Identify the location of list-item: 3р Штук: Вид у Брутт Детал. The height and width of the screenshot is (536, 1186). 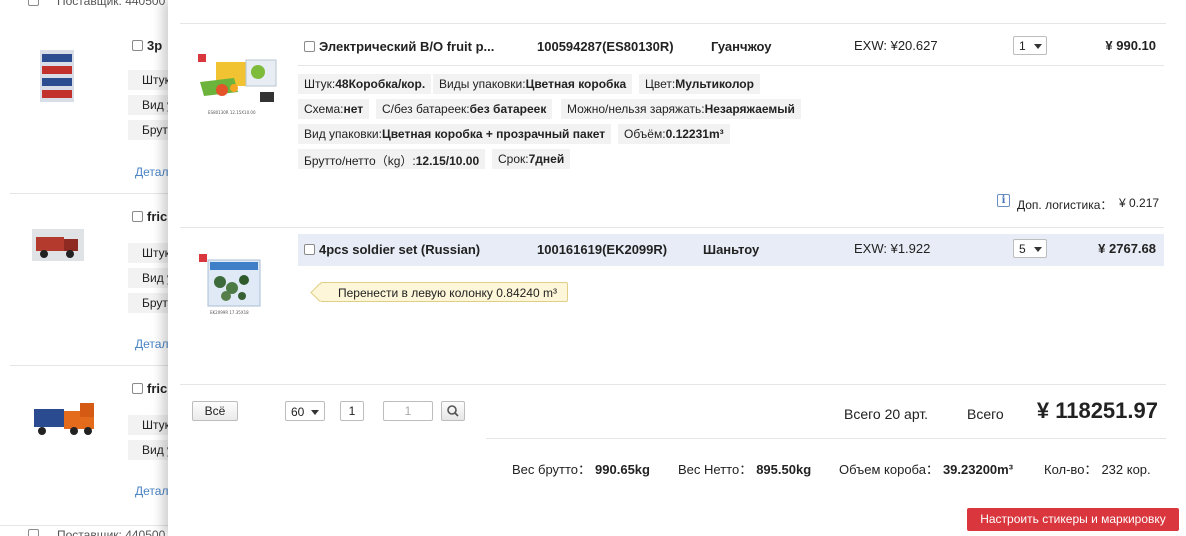
(99, 109).